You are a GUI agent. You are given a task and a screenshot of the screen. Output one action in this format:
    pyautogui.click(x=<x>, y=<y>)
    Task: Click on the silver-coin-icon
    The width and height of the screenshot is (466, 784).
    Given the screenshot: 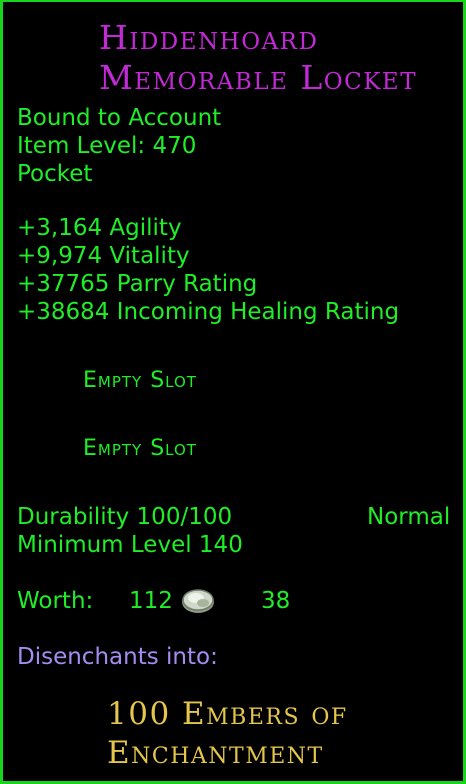 What is the action you would take?
    pyautogui.click(x=198, y=601)
    